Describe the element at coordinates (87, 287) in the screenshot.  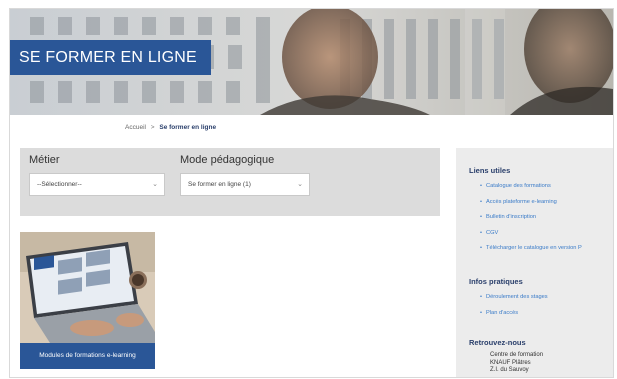
I see `laptop-image` at that location.